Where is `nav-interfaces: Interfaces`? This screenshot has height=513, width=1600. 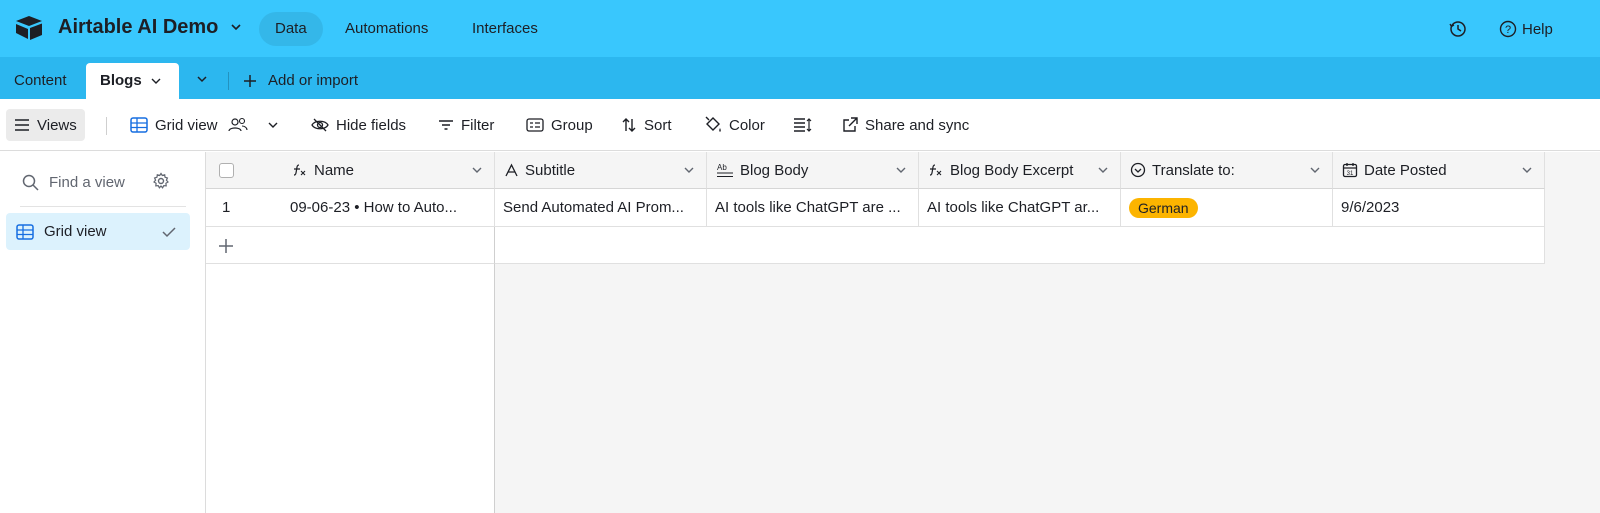
nav-interfaces: Interfaces is located at coordinates (505, 29).